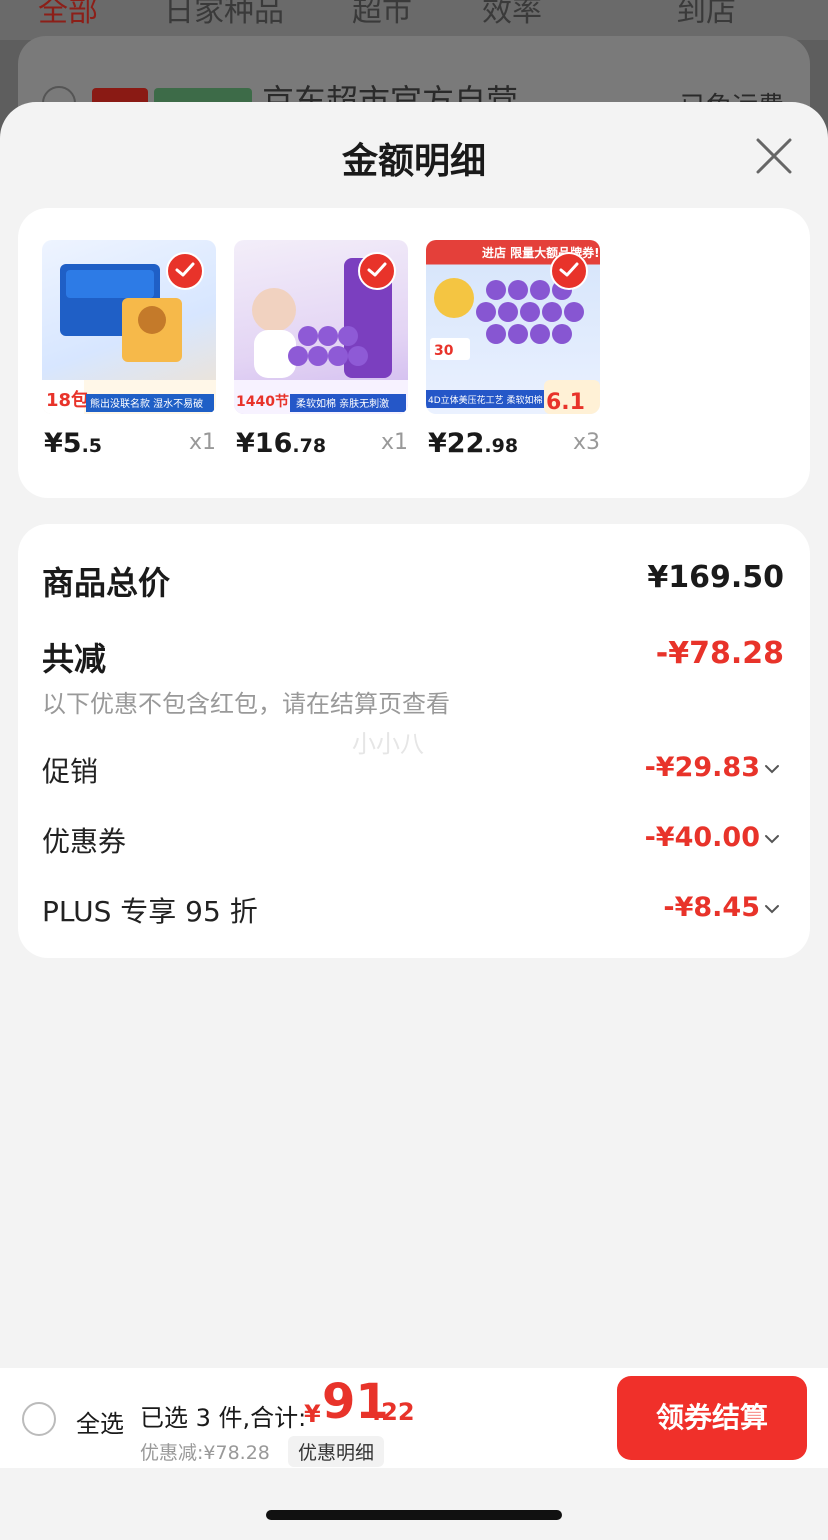 This screenshot has width=828, height=1540. I want to click on sheet-title: 金额明细, so click(413, 161).